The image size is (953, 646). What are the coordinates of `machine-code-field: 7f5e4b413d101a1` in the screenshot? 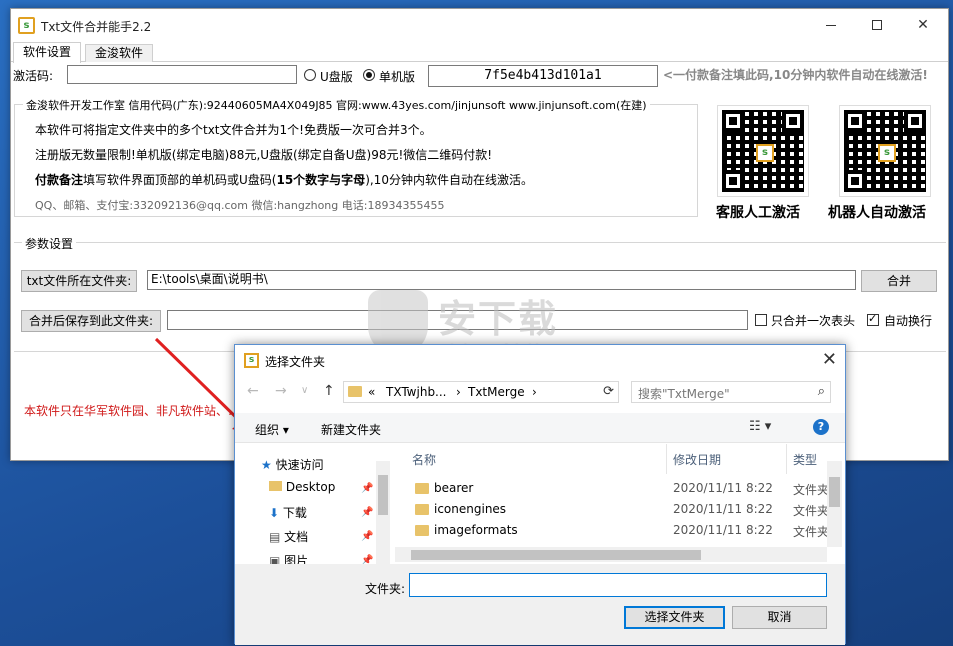 It's located at (543, 76).